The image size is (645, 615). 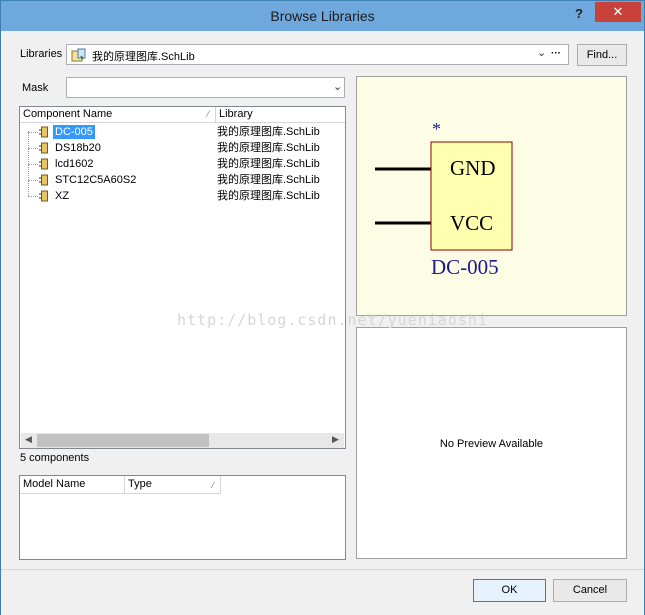 What do you see at coordinates (28, 439) in the screenshot?
I see `scroll-left-icon: ◀` at bounding box center [28, 439].